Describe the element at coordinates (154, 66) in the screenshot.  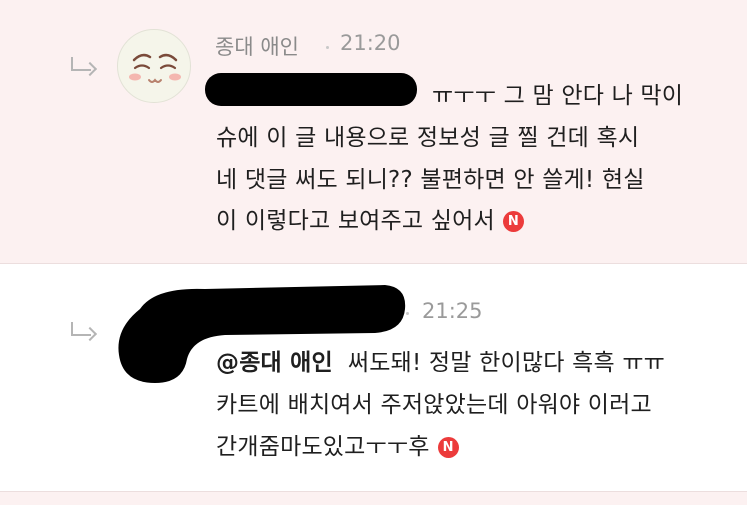
I see `smiling-face-avatar-icon` at that location.